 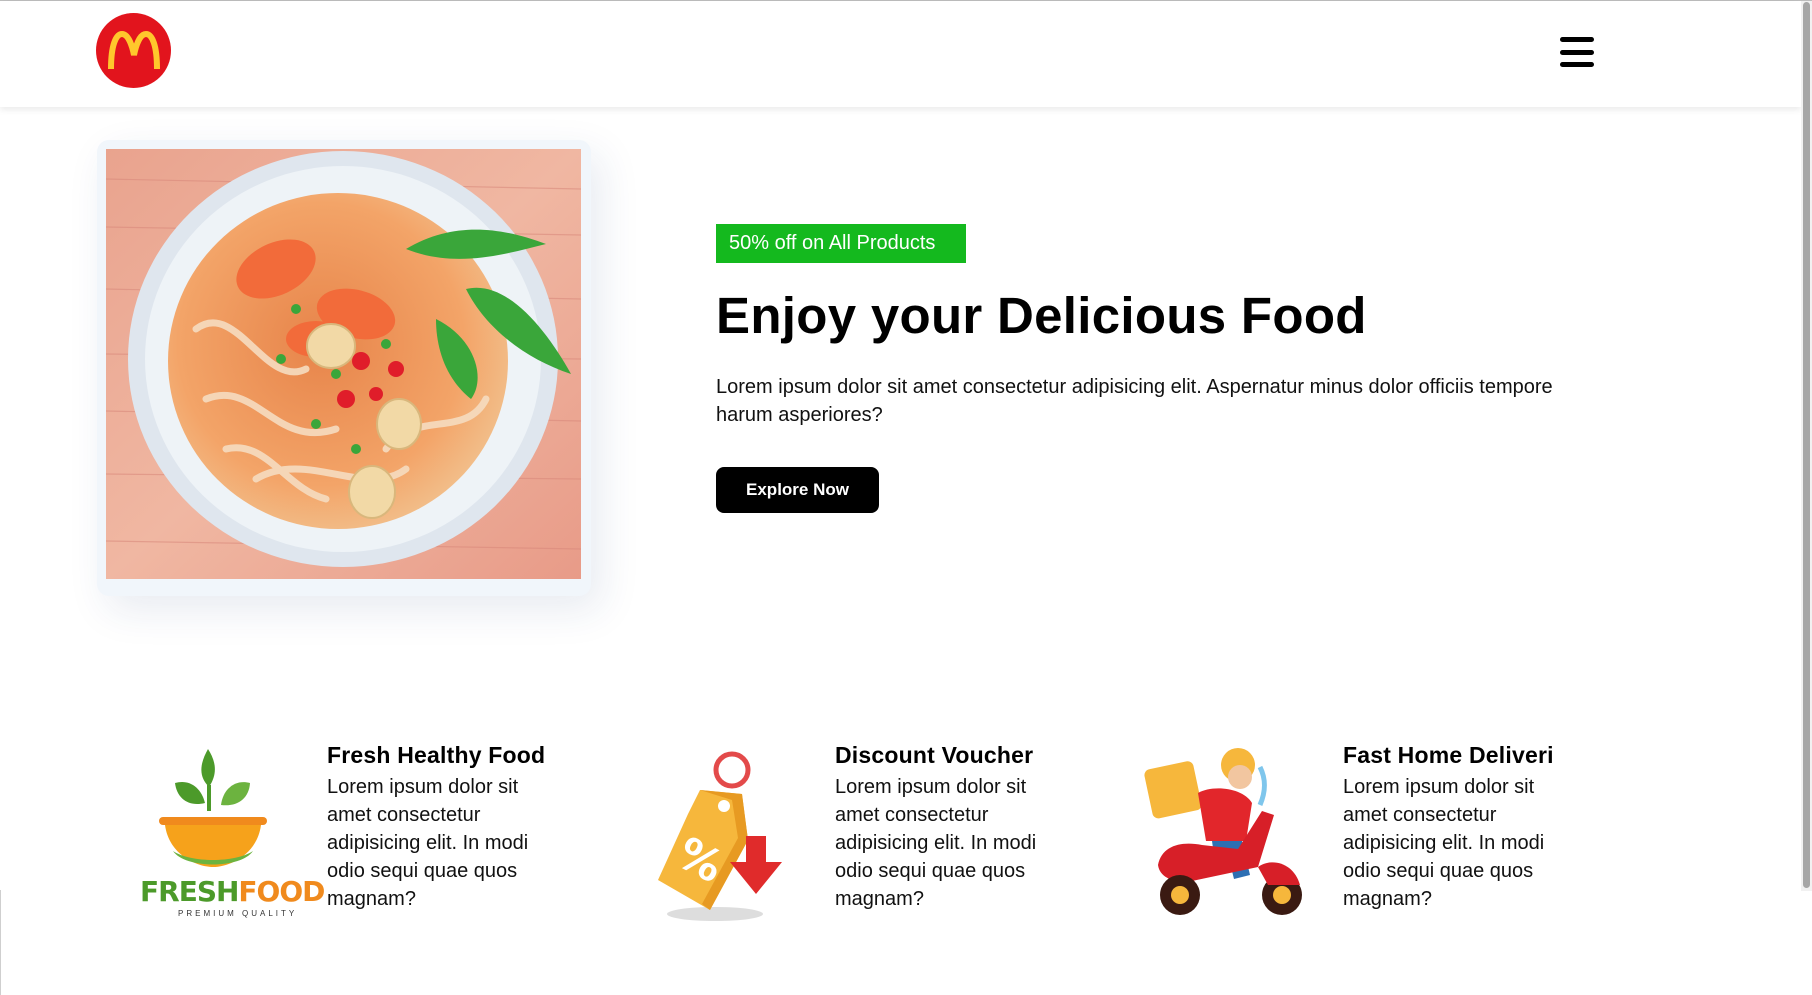 What do you see at coordinates (238, 913) in the screenshot?
I see `fresh-food-logo-subtext: PREMIUM QUALITY` at bounding box center [238, 913].